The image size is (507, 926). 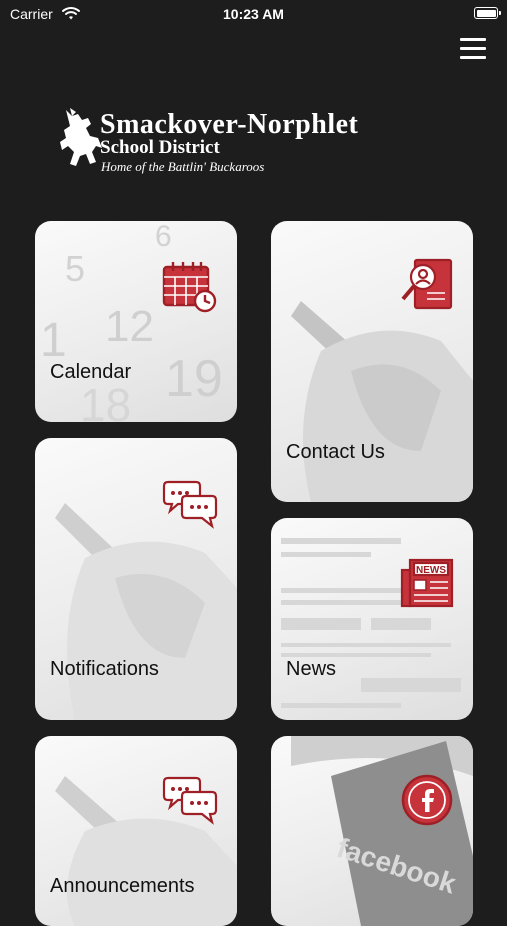 What do you see at coordinates (487, 13) in the screenshot?
I see `battery-icon` at bounding box center [487, 13].